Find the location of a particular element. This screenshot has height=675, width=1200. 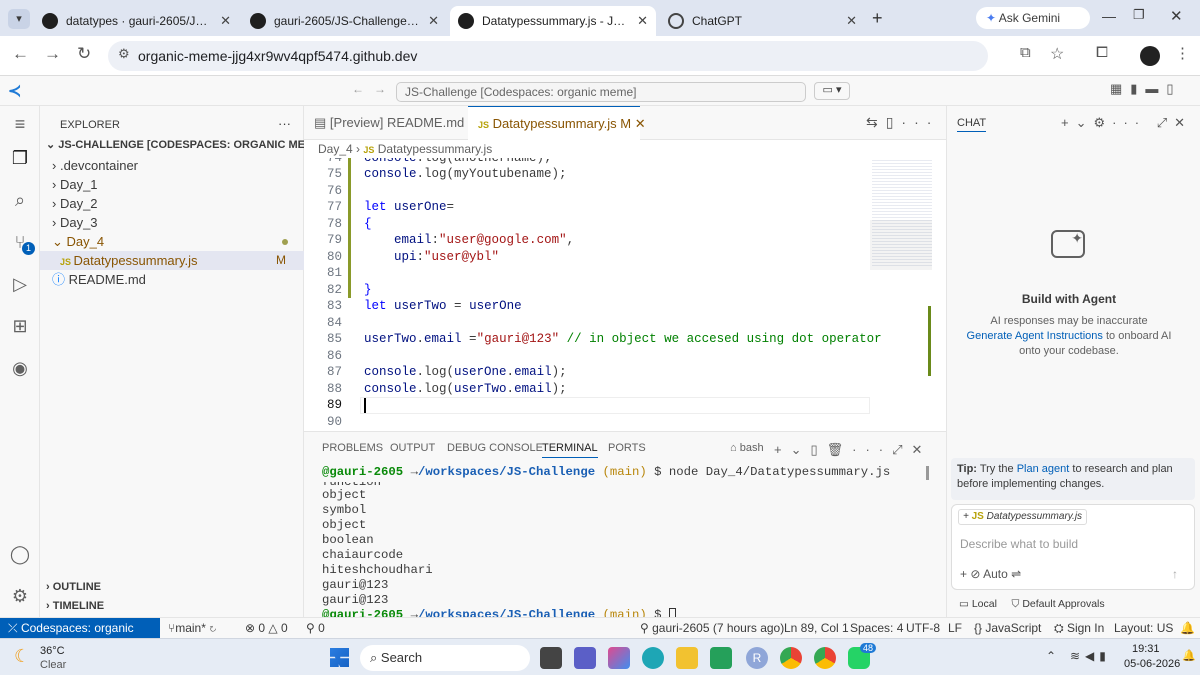

chrome-icon is located at coordinates (791, 658).